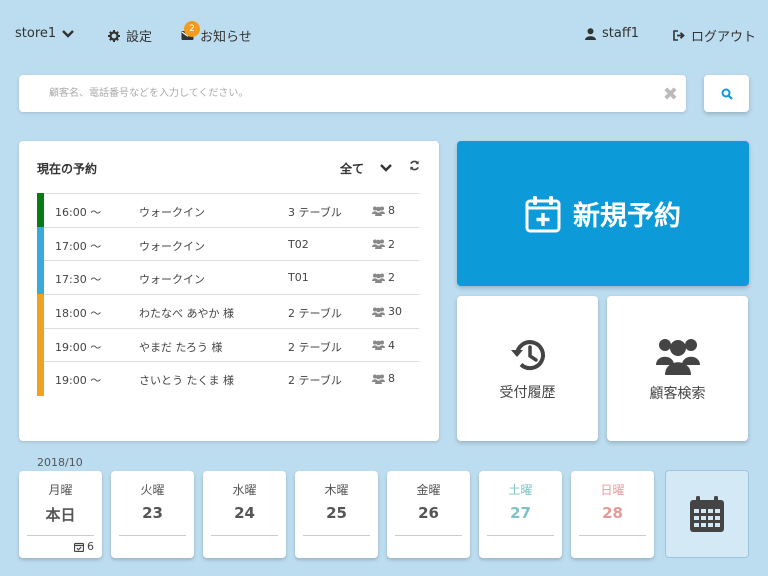 This screenshot has height=576, width=768. I want to click on settings-label: 設定, so click(139, 37).